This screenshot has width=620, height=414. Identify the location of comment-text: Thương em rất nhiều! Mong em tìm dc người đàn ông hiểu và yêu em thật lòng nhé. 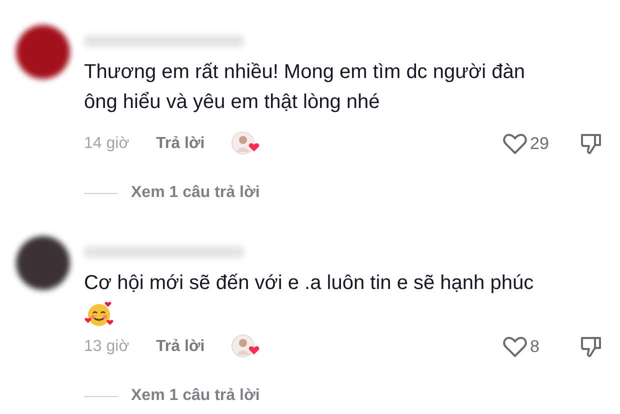
(305, 87).